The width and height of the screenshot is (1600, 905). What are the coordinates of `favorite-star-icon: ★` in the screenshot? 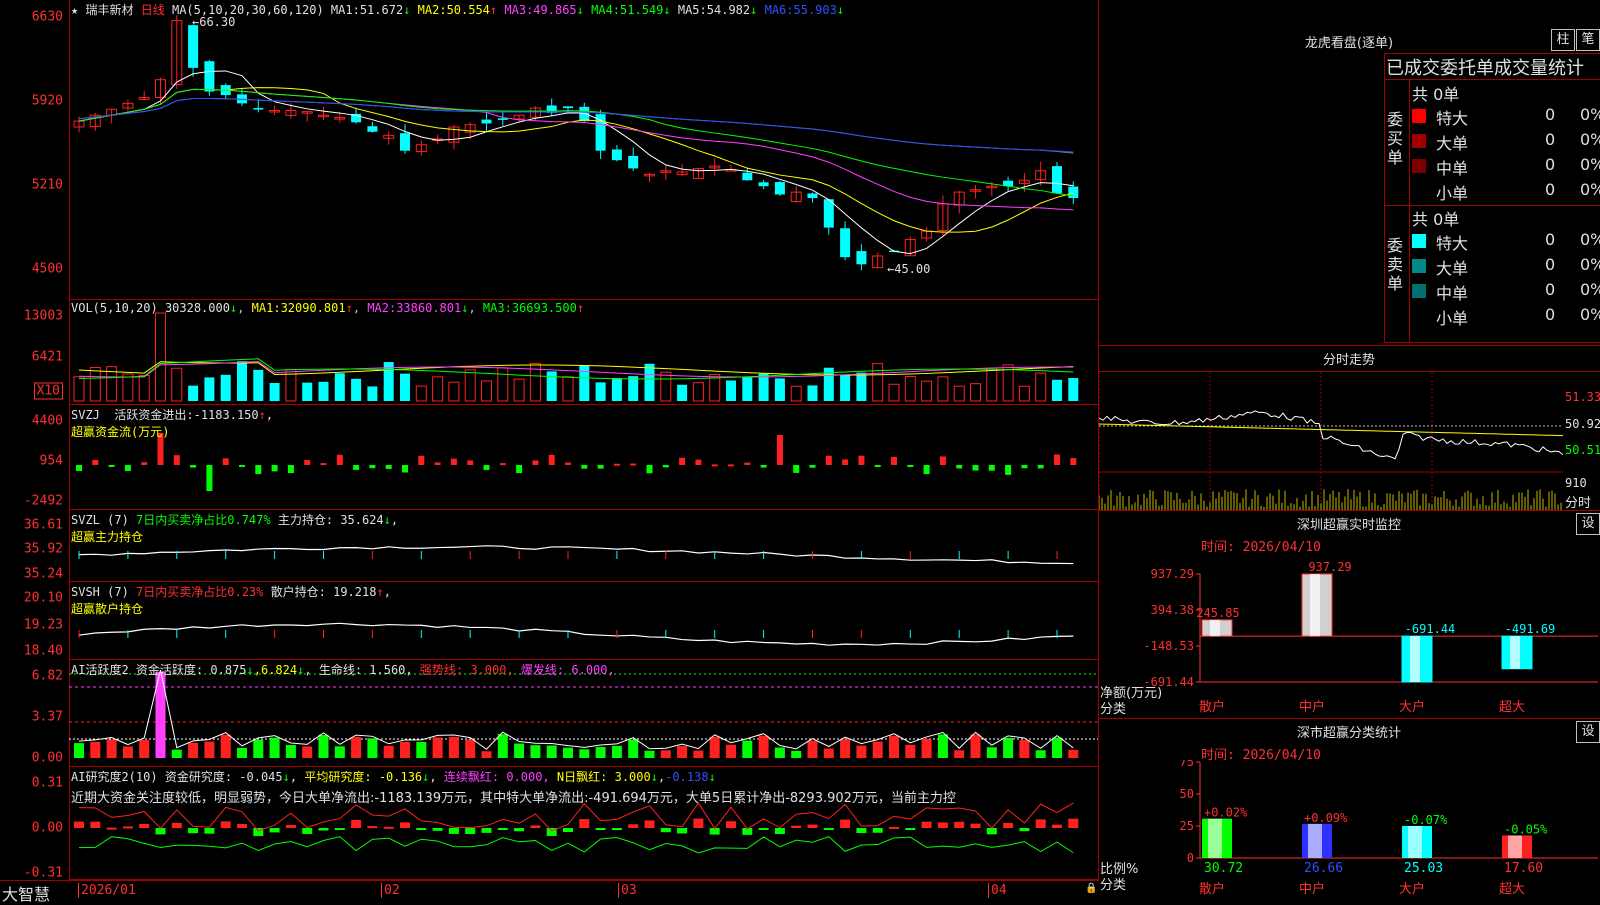 It's located at (74, 10).